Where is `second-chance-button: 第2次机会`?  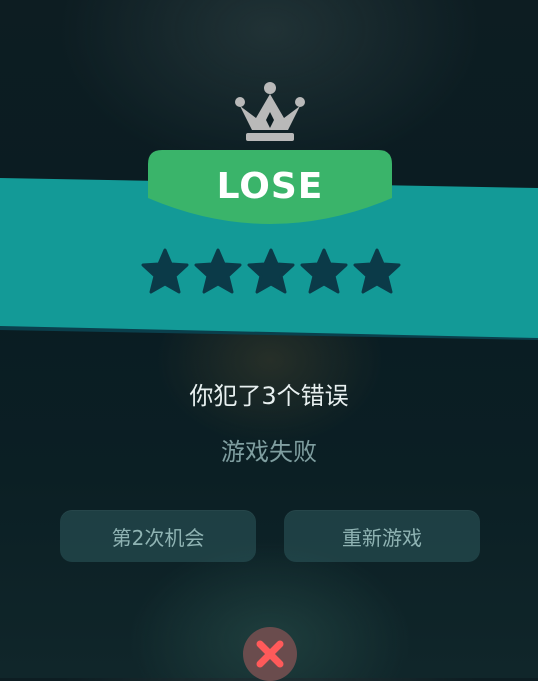 second-chance-button: 第2次机会 is located at coordinates (158, 536).